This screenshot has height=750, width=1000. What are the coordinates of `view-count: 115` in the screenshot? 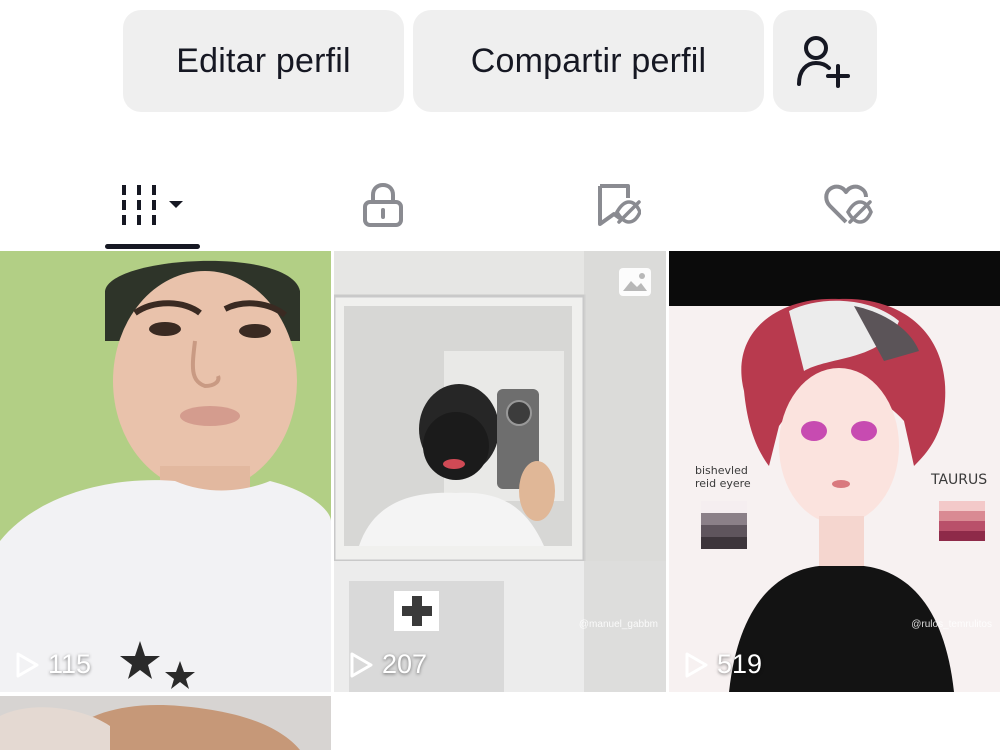 It's located at (52, 664).